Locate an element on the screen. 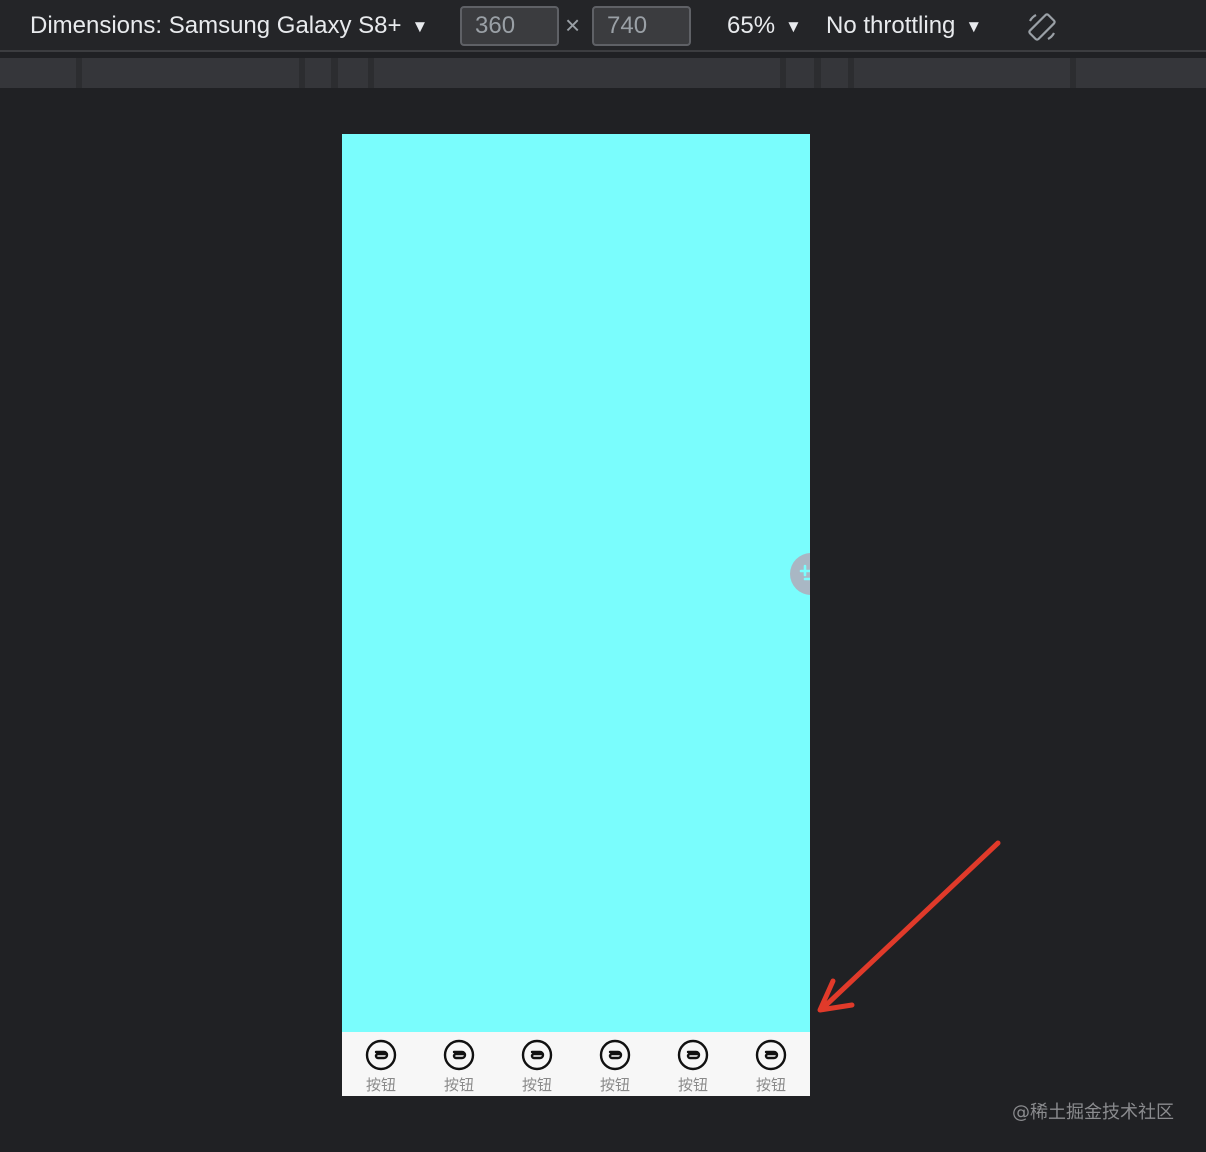 The width and height of the screenshot is (1206, 1152). width-input is located at coordinates (509, 26).